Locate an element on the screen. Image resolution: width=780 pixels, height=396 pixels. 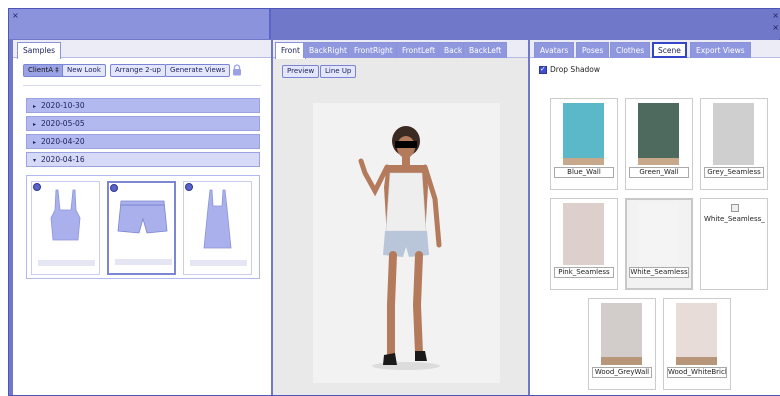
date-label: 2020-04-16 is located at coordinates (63, 159).